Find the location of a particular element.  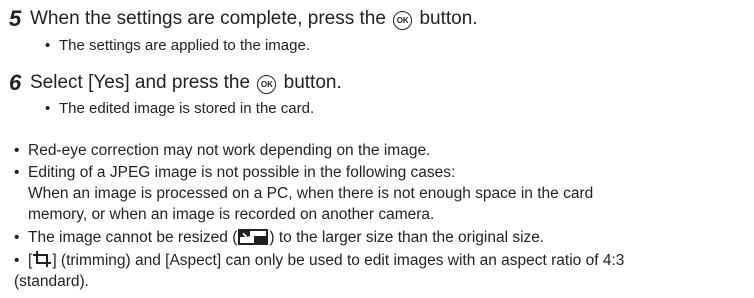

step-result: • The edited image is stored in the card. is located at coordinates (179, 109).